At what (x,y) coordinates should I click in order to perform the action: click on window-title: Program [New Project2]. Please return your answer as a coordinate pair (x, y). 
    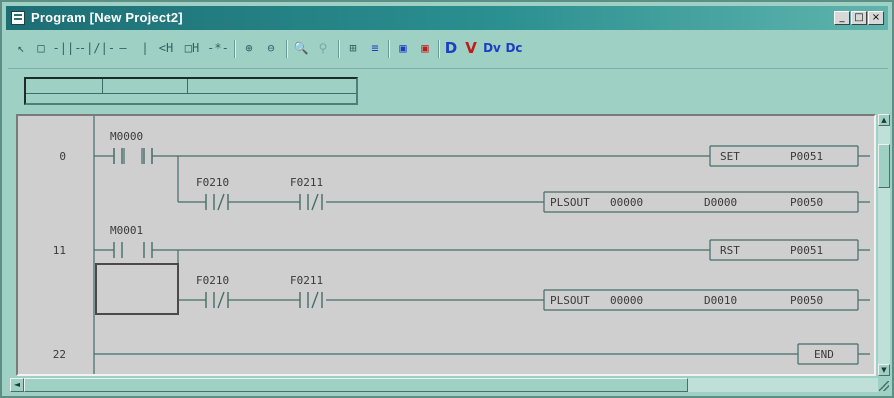
    Looking at the image, I should click on (107, 17).